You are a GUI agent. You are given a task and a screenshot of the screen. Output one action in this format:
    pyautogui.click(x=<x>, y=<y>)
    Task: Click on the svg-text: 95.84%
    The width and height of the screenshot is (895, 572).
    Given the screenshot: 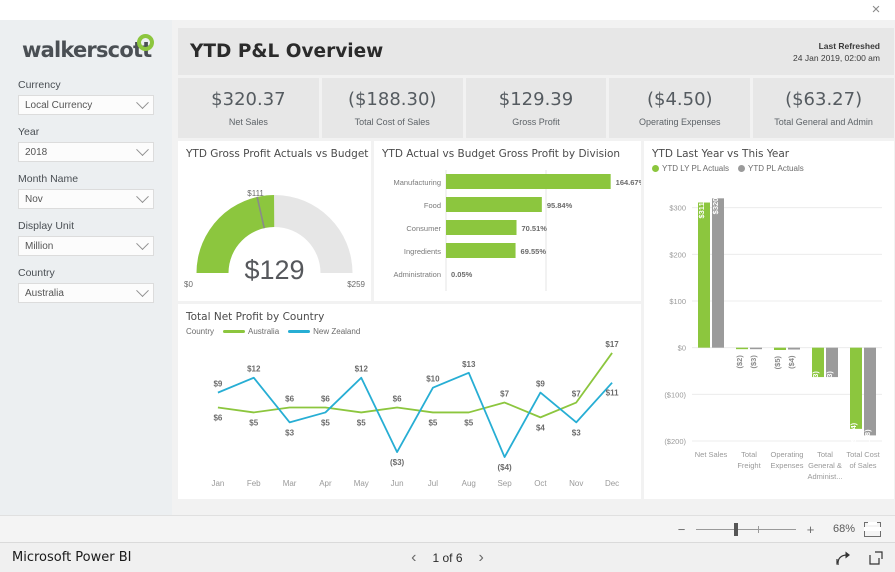 What is the action you would take?
    pyautogui.click(x=560, y=205)
    